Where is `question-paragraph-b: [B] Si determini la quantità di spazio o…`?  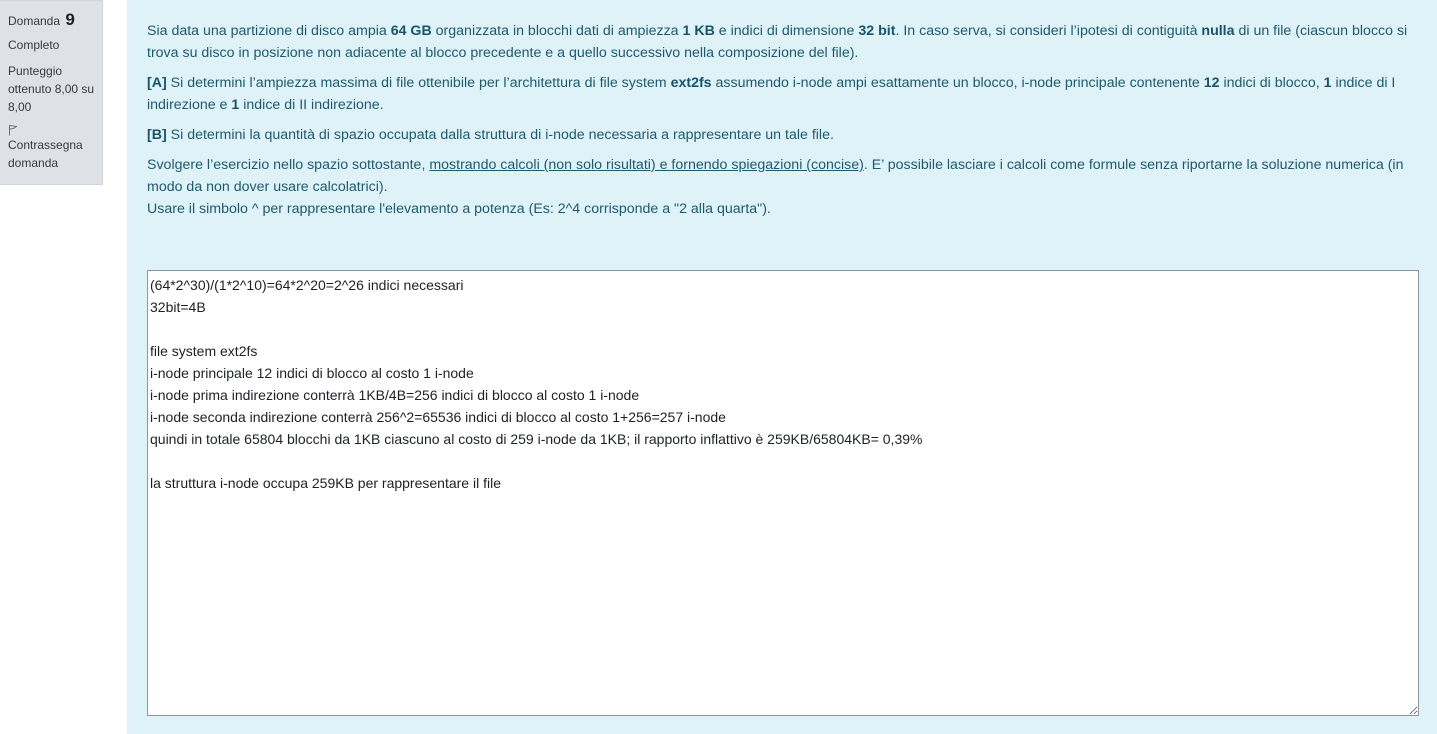
question-paragraph-b: [B] Si determini la quantità di spazio o… is located at coordinates (490, 135).